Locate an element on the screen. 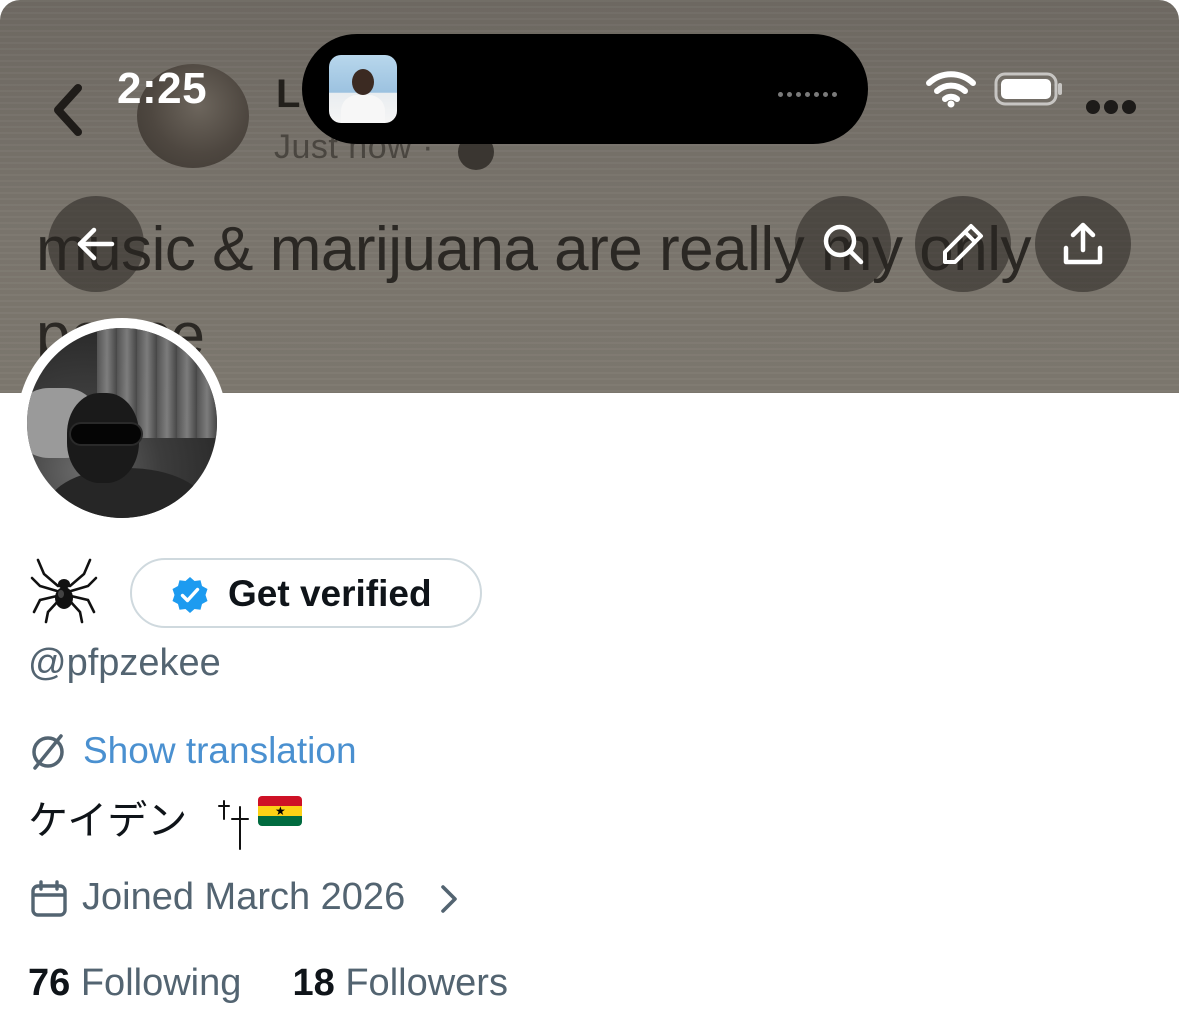 Image resolution: width=1179 pixels, height=1030 pixels. now-playing-artwork is located at coordinates (363, 89).